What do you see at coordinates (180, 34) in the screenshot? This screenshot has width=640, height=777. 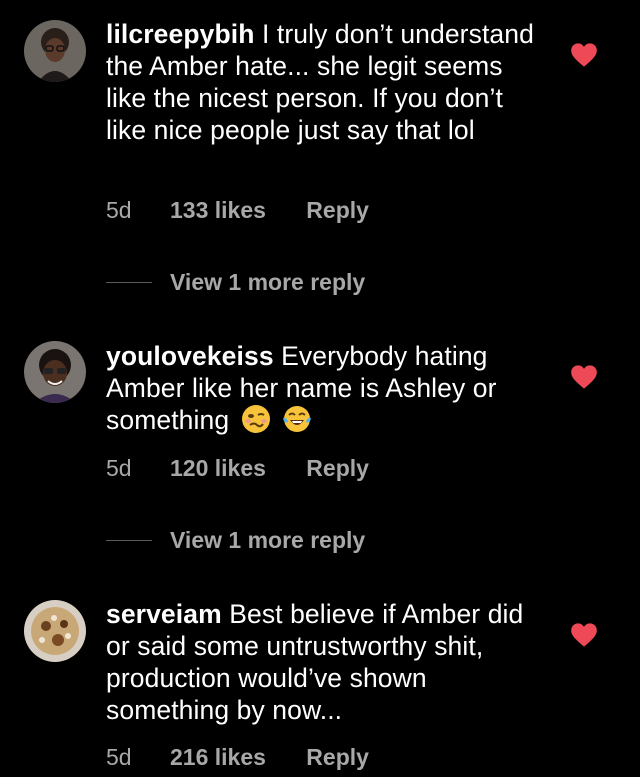 I see `comment-username: lilcreepybih` at bounding box center [180, 34].